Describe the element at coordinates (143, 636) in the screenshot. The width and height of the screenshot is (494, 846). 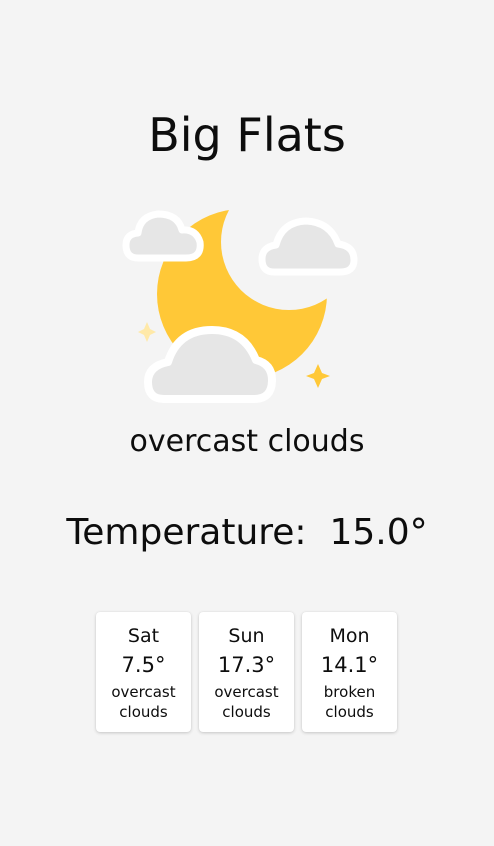
I see `forecast-day: Sat` at that location.